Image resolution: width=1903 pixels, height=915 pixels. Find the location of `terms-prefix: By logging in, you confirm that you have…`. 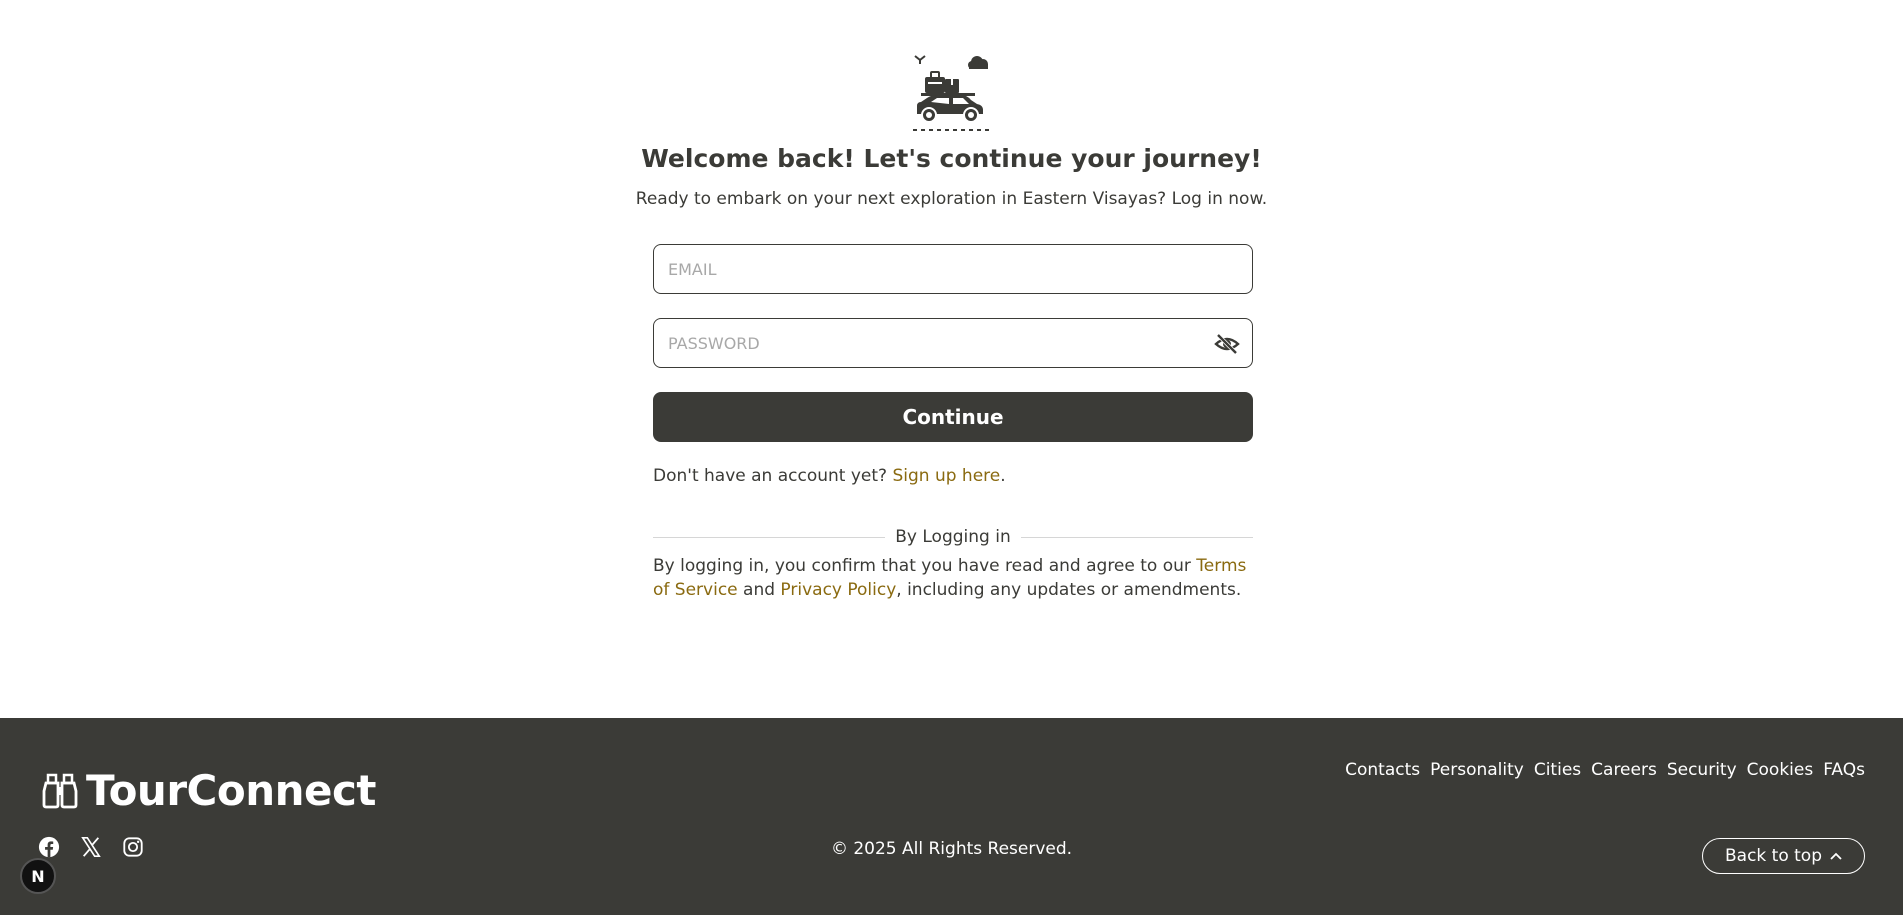

terms-prefix: By logging in, you confirm that you have… is located at coordinates (925, 566).